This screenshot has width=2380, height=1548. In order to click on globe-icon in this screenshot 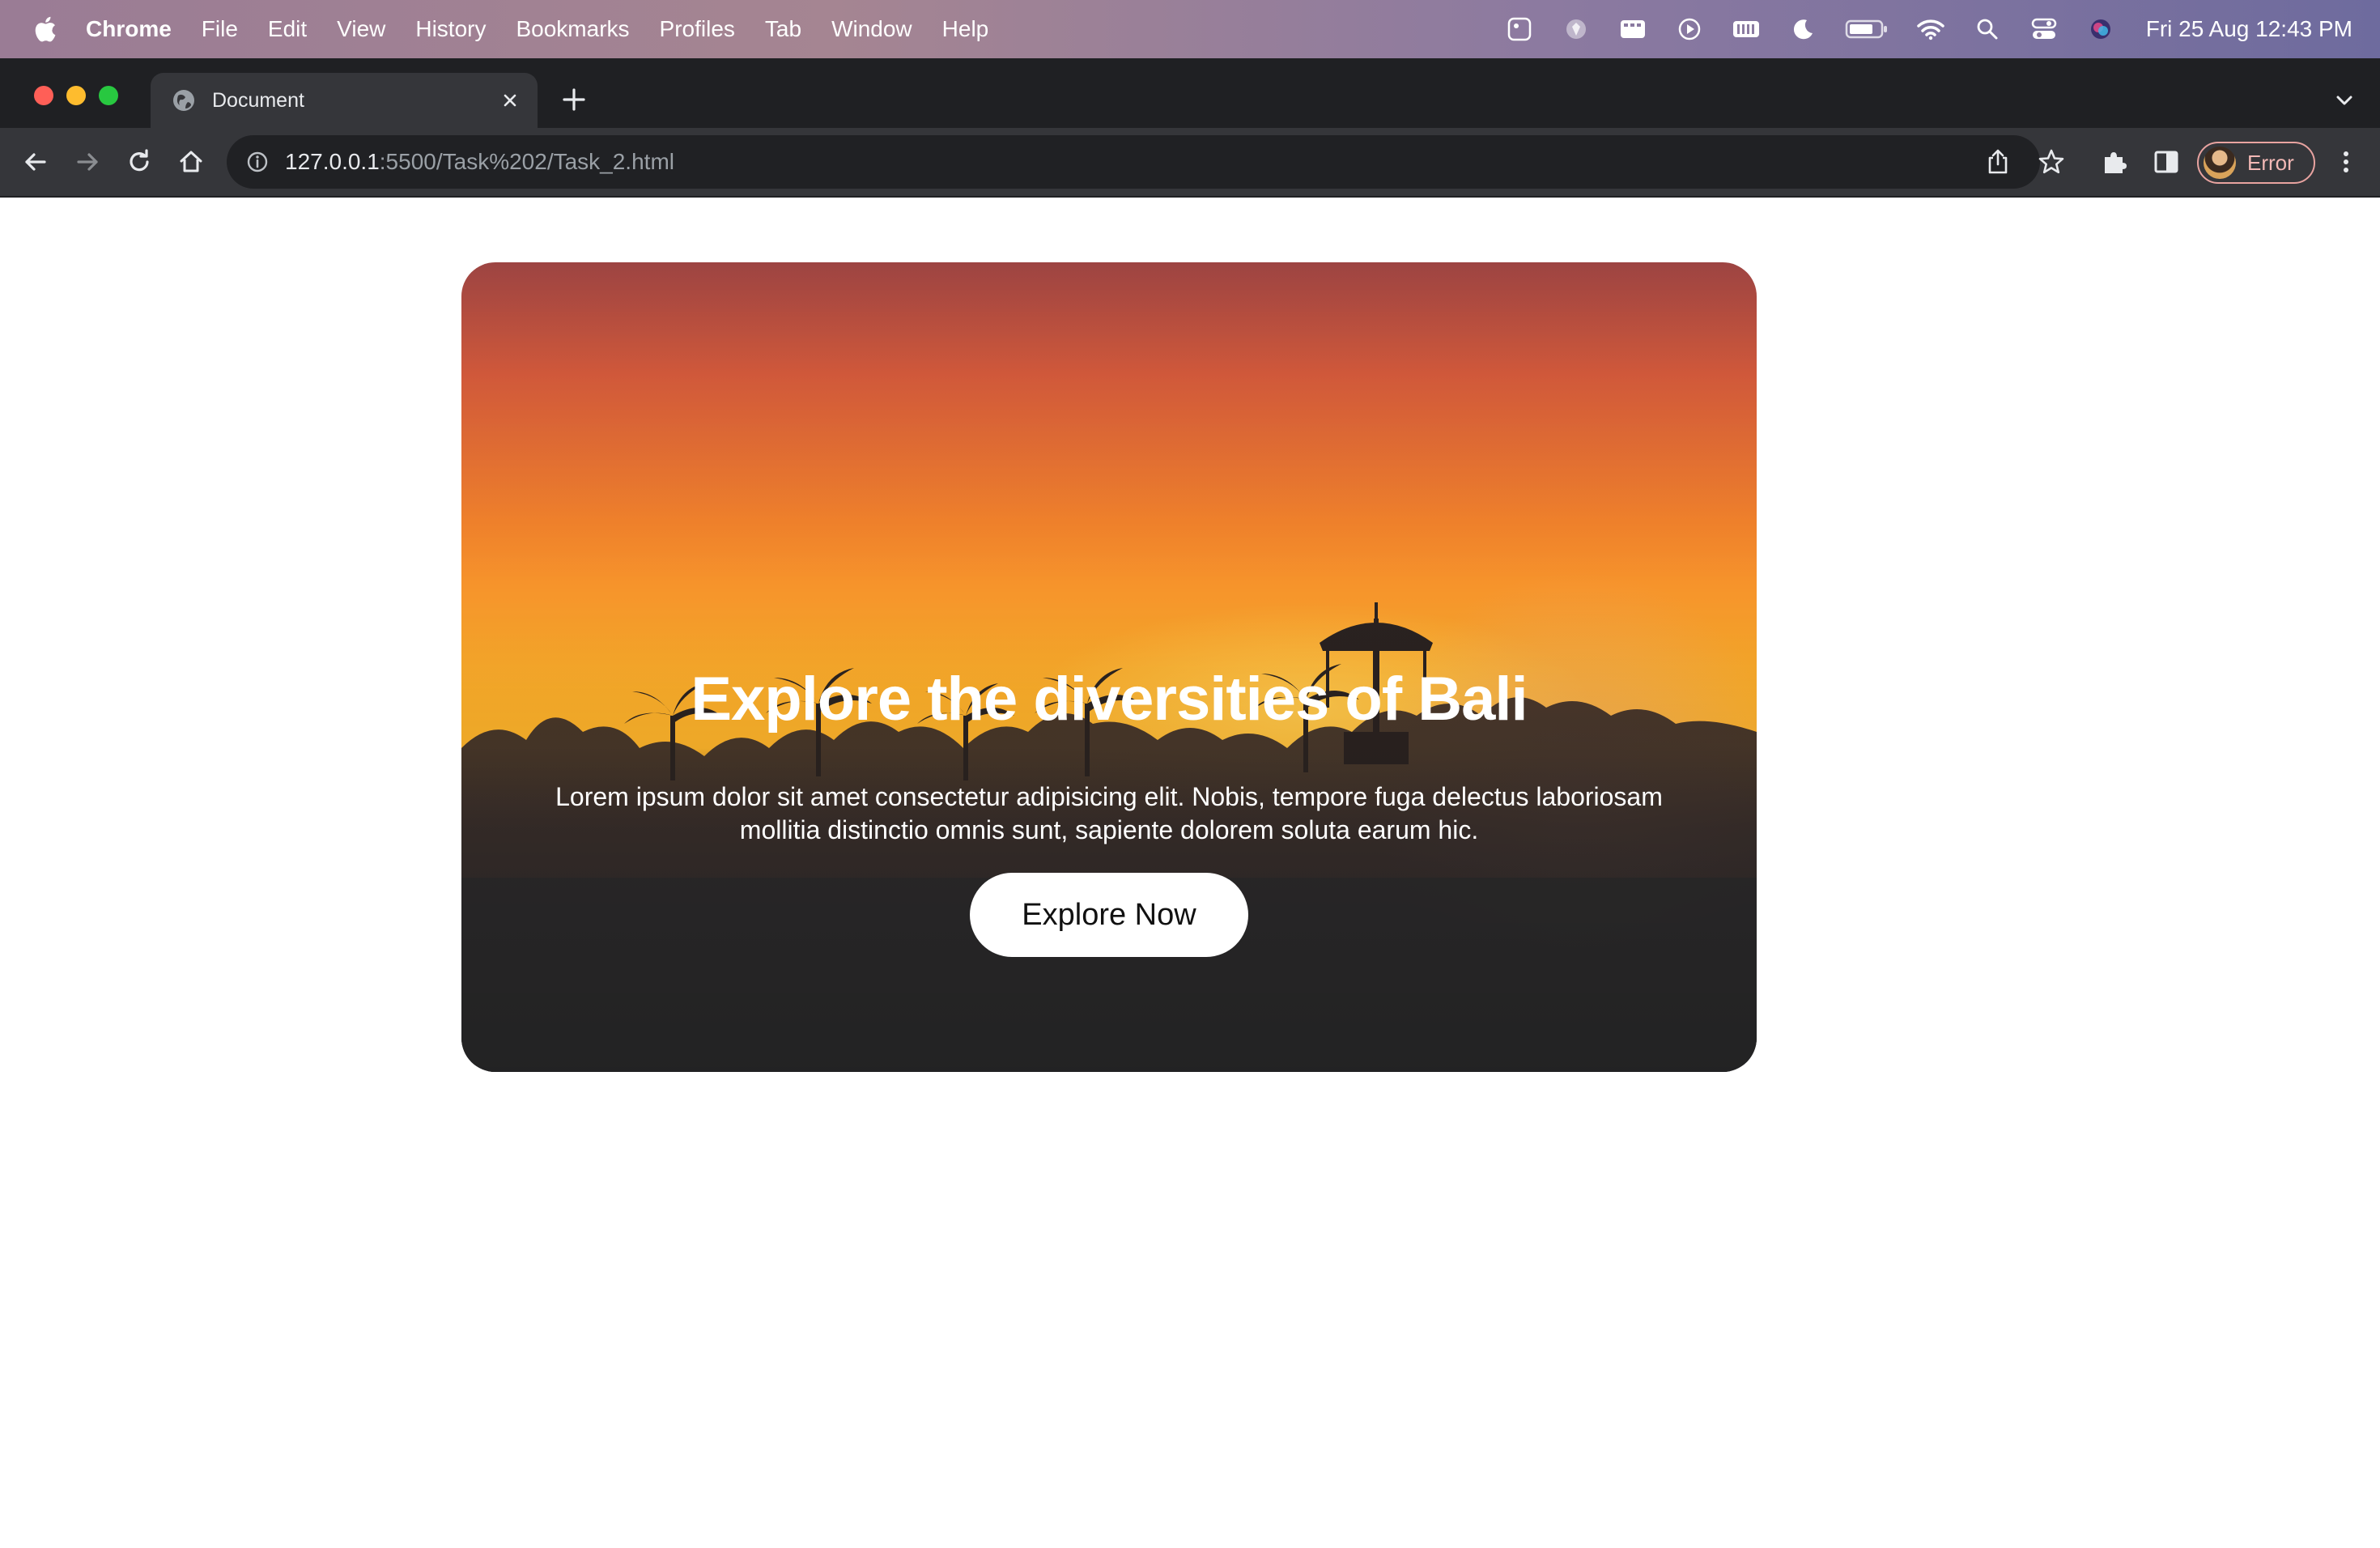, I will do `click(183, 100)`.